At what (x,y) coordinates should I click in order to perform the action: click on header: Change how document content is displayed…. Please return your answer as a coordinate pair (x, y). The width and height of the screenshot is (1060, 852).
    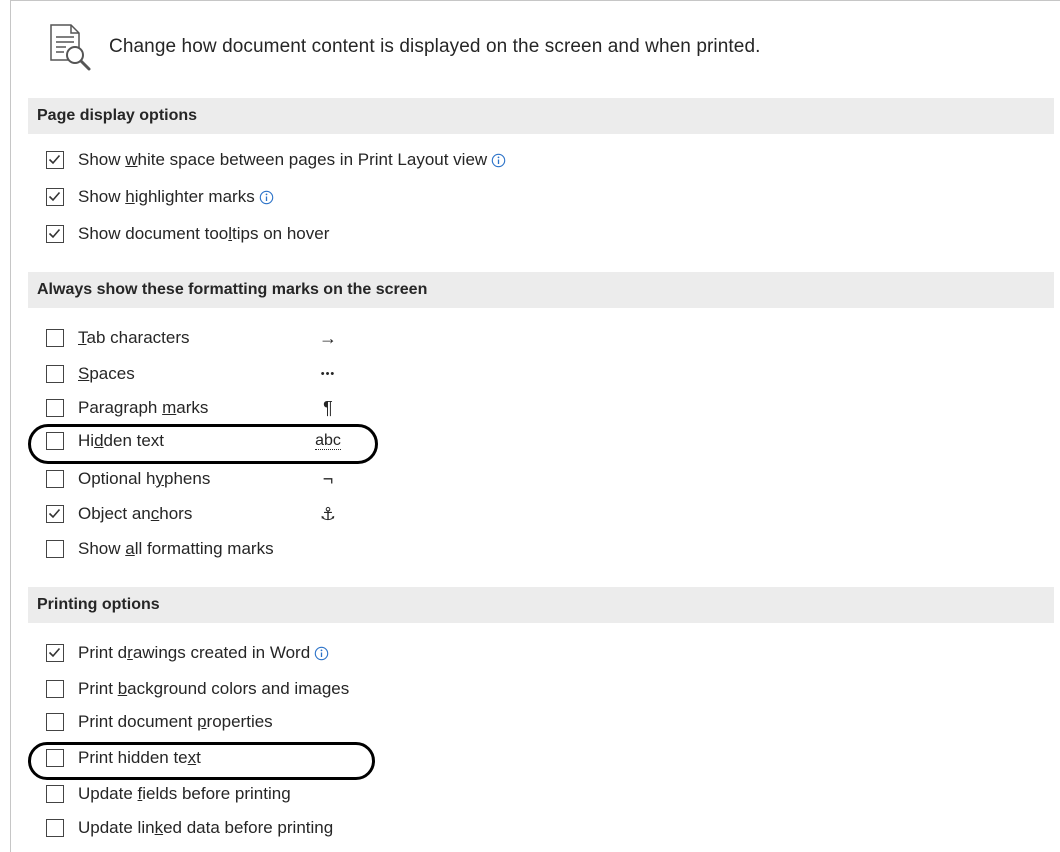
    Looking at the image, I should click on (403, 47).